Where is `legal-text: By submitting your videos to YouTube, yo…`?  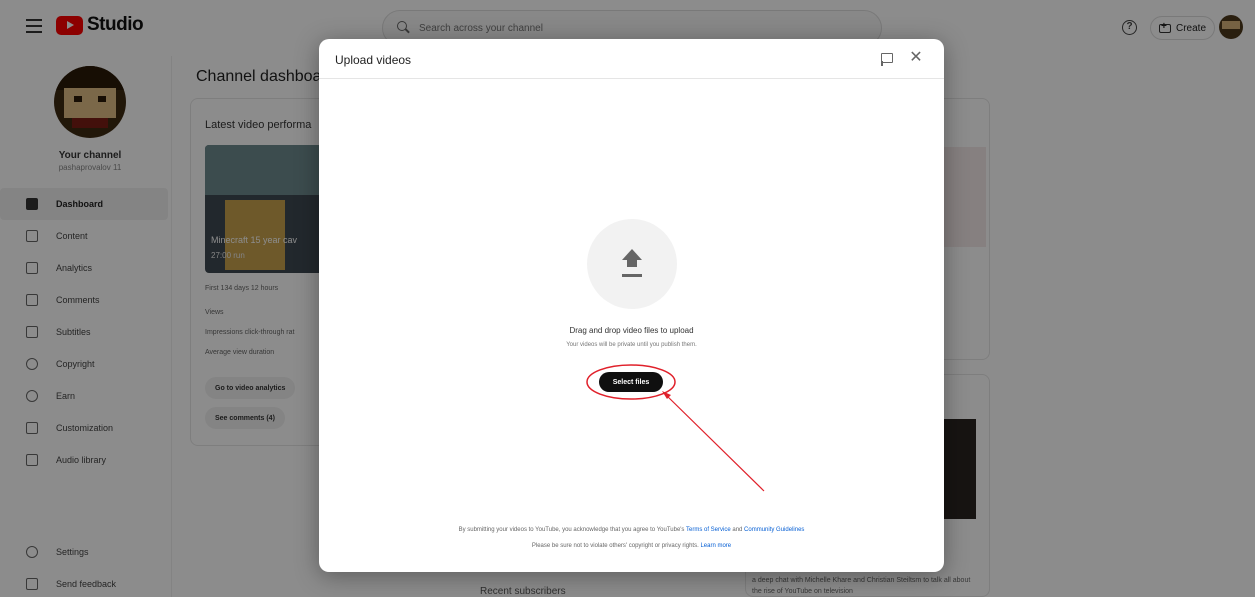 legal-text: By submitting your videos to YouTube, yo… is located at coordinates (571, 530).